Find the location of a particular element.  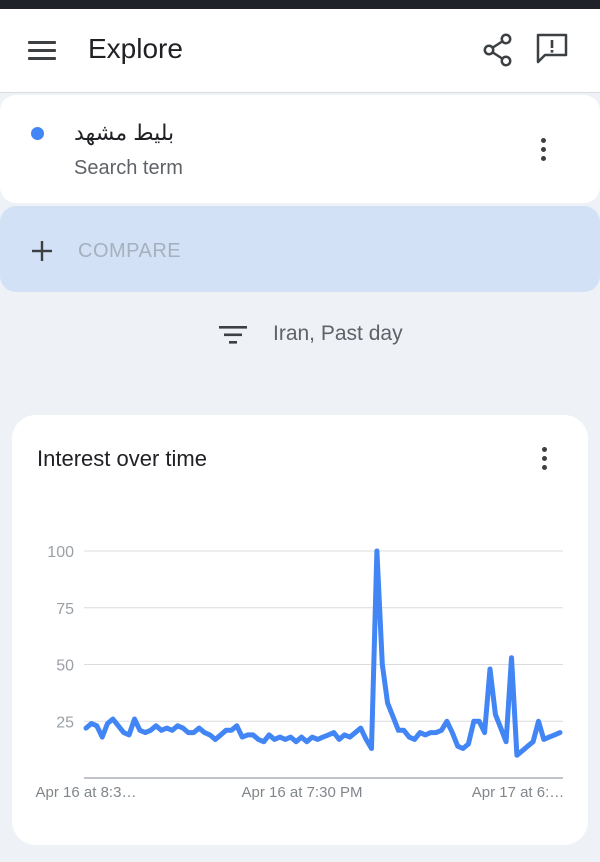

y-tick-label: 75 is located at coordinates (65, 609).